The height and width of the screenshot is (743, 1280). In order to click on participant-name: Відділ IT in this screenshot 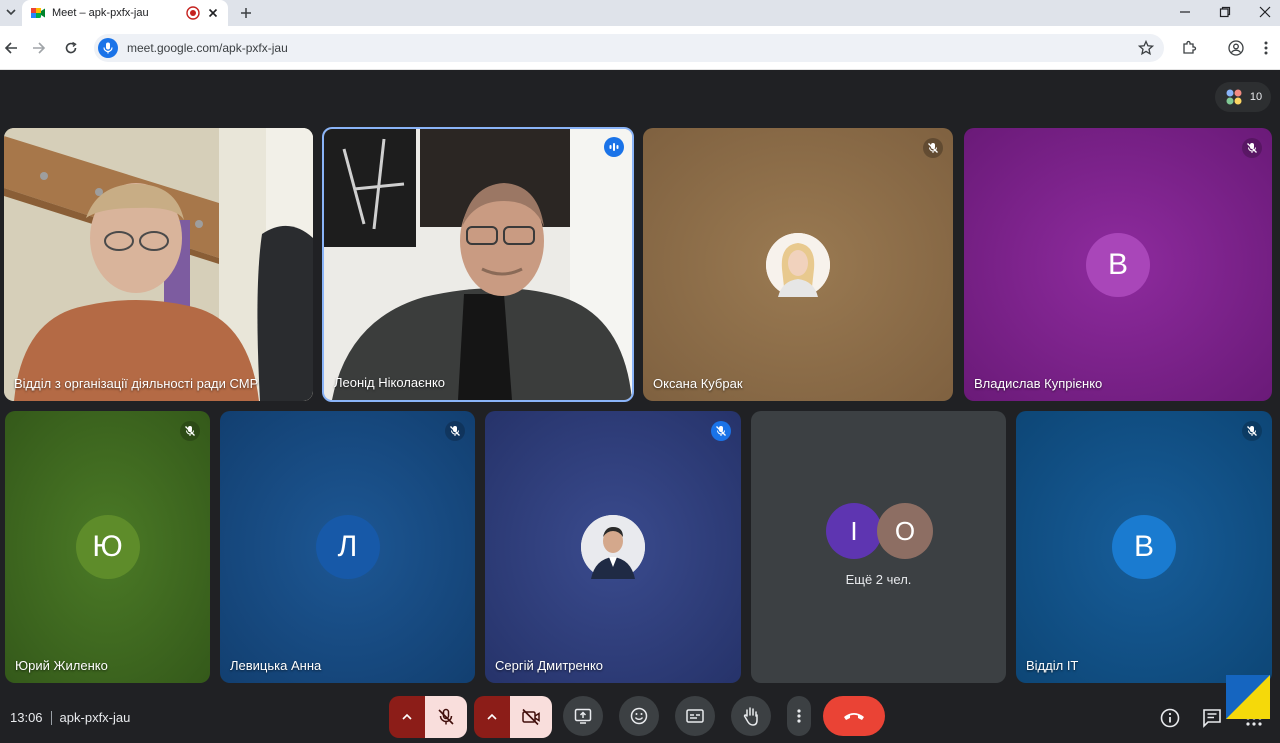, I will do `click(1052, 665)`.